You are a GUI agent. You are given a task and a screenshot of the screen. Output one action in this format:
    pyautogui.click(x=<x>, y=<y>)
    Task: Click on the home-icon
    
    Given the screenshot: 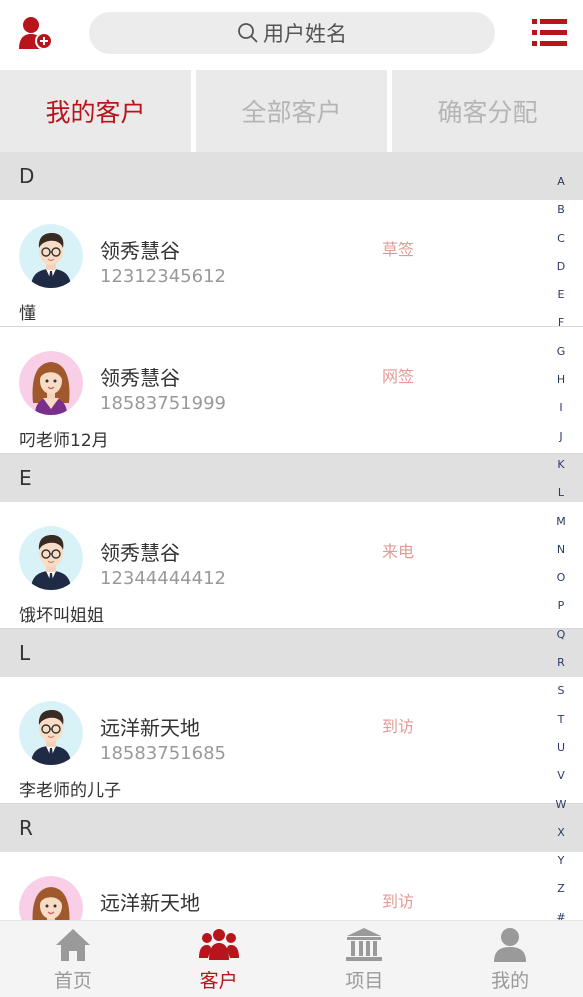 What is the action you would take?
    pyautogui.click(x=72, y=945)
    